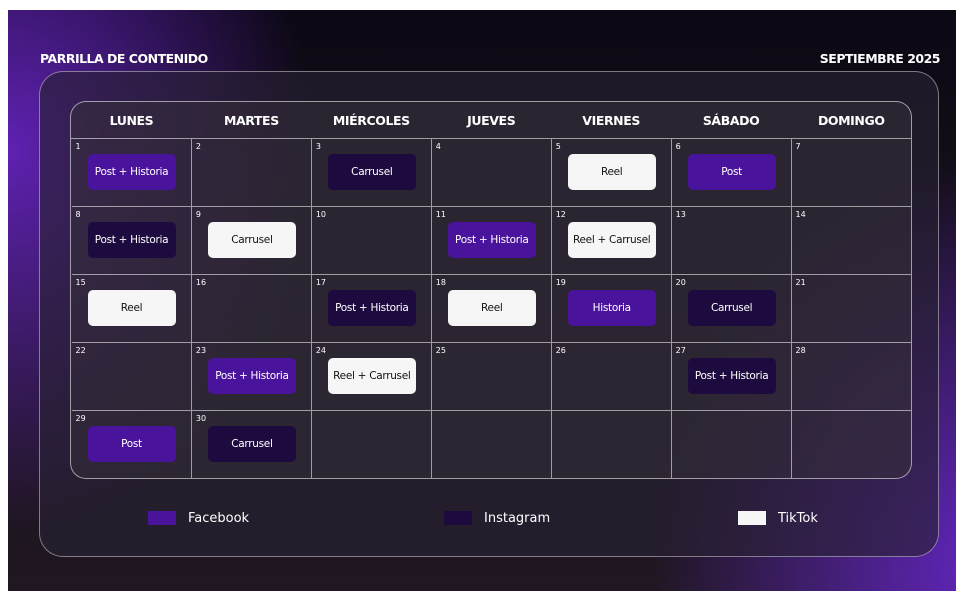 The height and width of the screenshot is (599, 964). I want to click on weekday-tuesday: MARTES, so click(251, 120).